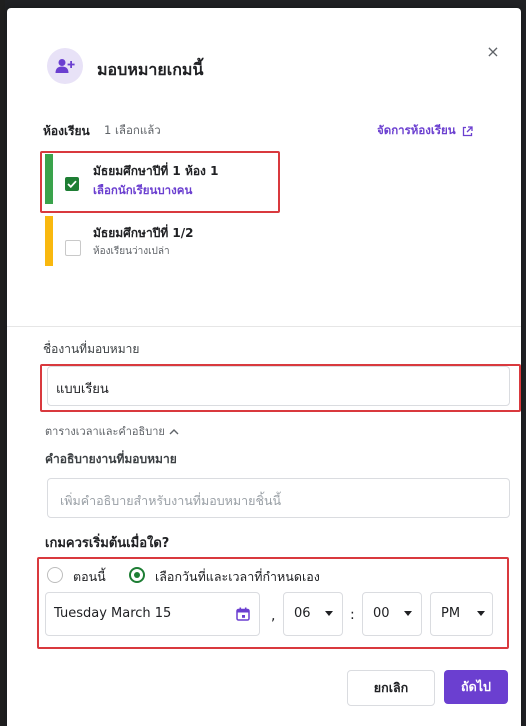  Describe the element at coordinates (243, 614) in the screenshot. I see `calendar-icon` at that location.